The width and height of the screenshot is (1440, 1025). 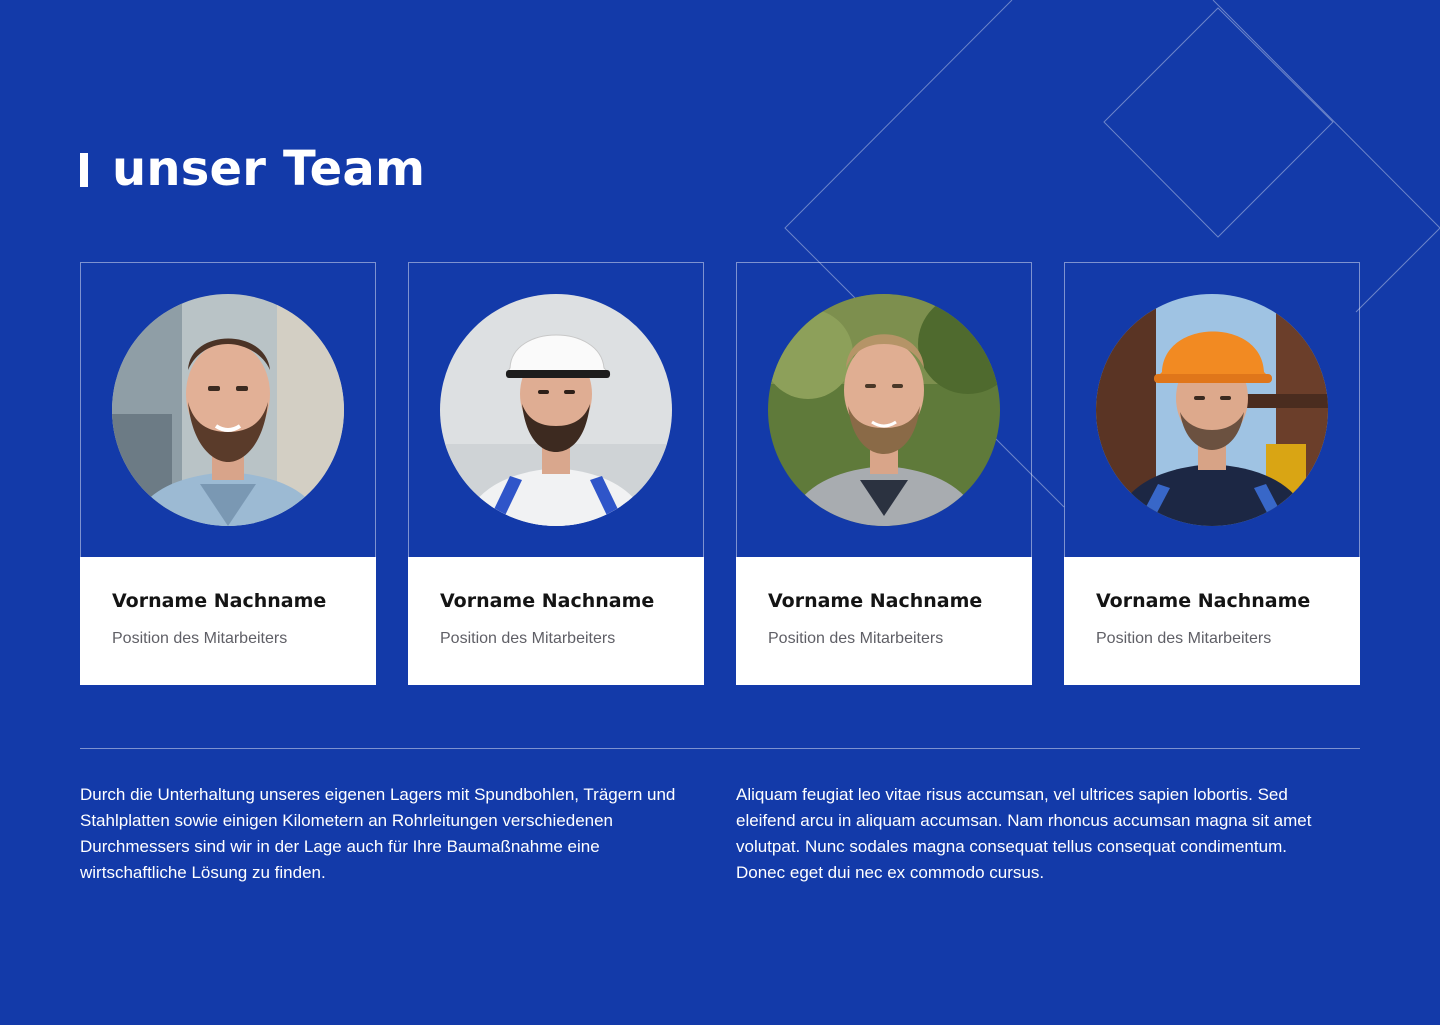 I want to click on portrait-worker-white-helmet, so click(x=556, y=410).